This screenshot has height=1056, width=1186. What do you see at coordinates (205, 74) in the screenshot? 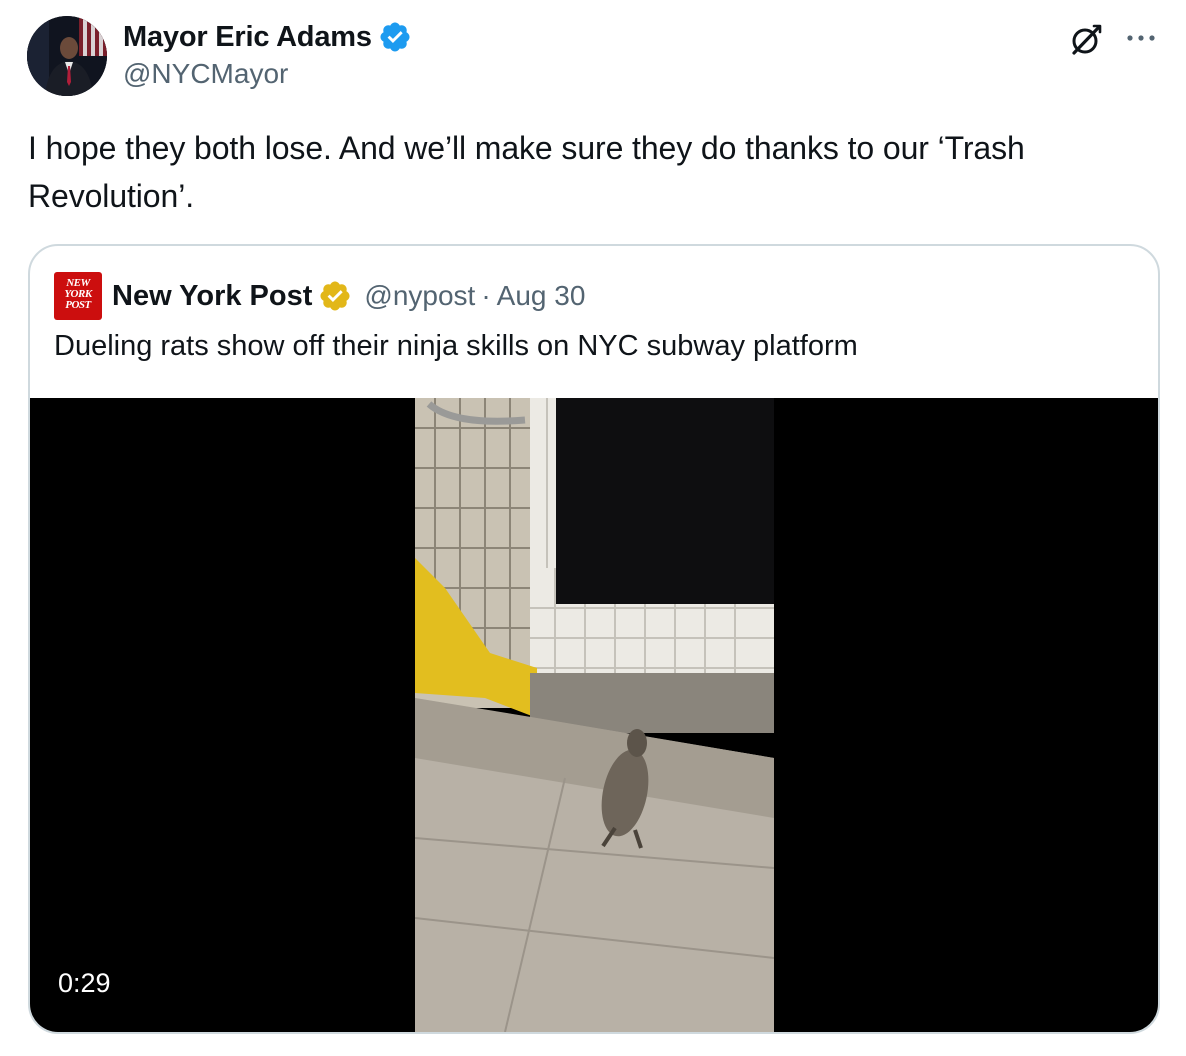
I see `author-handle: @NYCMayor` at bounding box center [205, 74].